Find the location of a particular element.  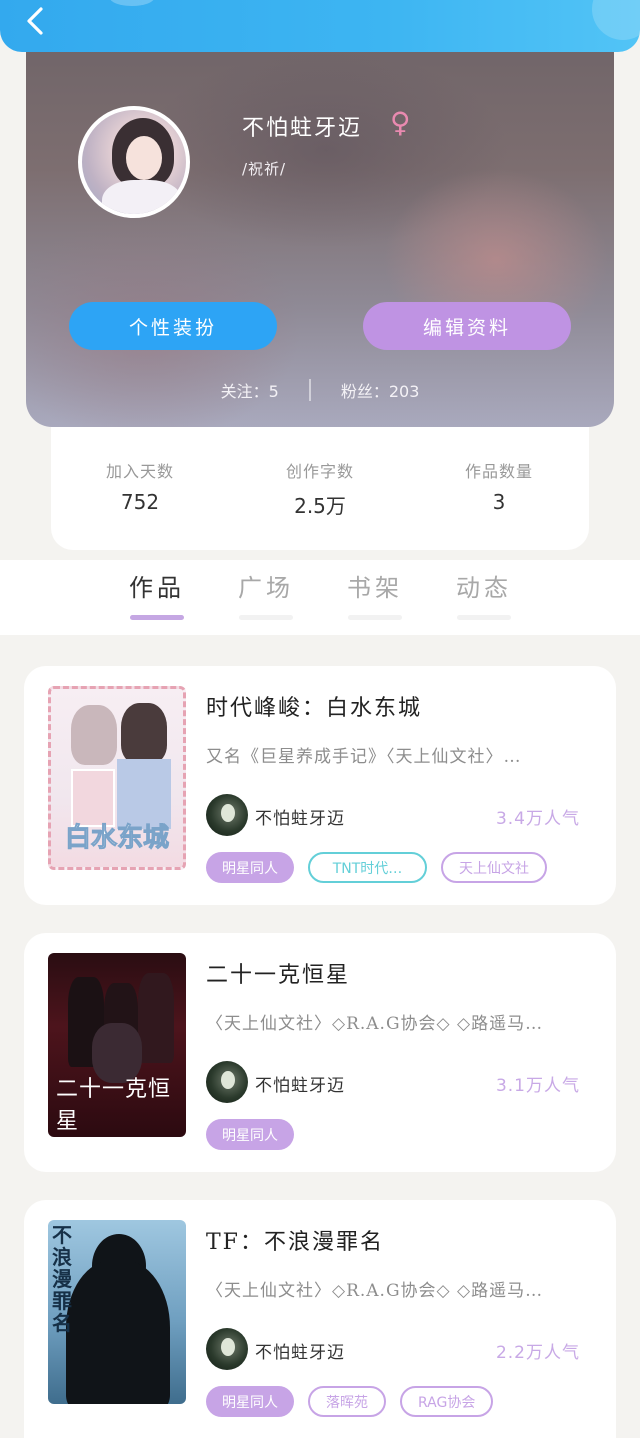

tag-list: 明星同人 TNT时代… 天上仙文社 is located at coordinates (376, 867).